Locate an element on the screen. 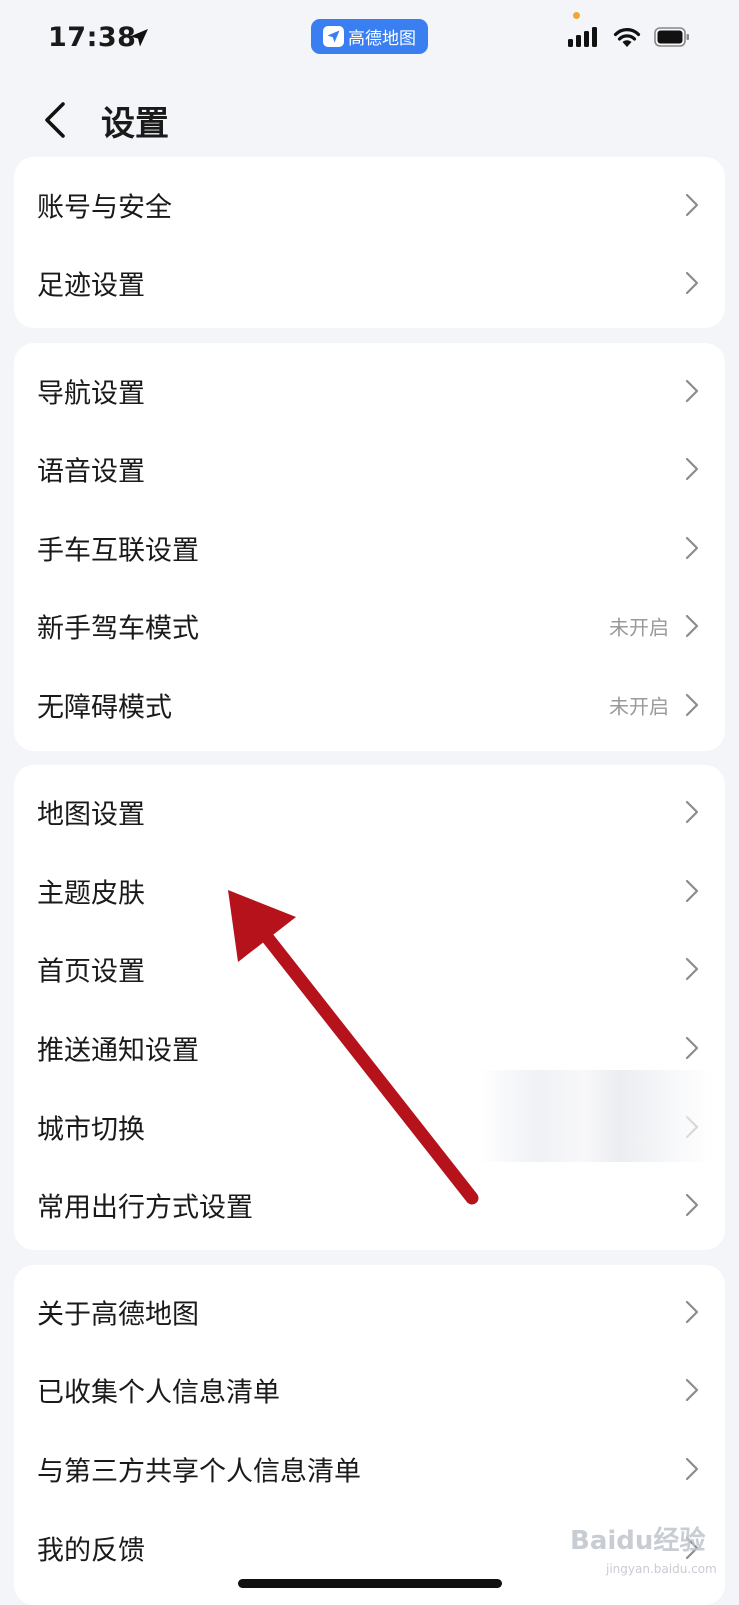 The height and width of the screenshot is (1605, 739). settings-row-footprint: 足迹设置 is located at coordinates (369, 282).